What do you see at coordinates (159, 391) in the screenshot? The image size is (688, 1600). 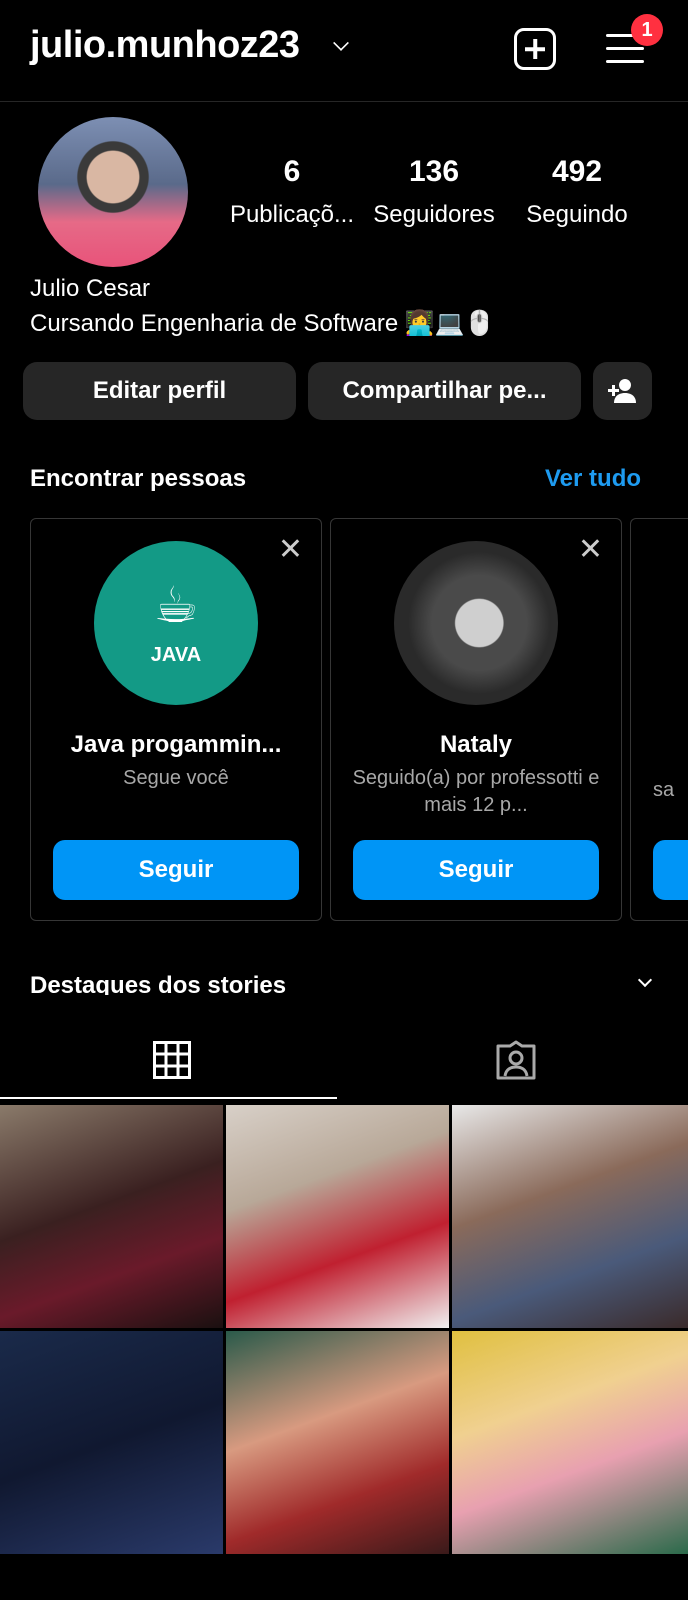 I see `edit-profile-button: Editar perfil` at bounding box center [159, 391].